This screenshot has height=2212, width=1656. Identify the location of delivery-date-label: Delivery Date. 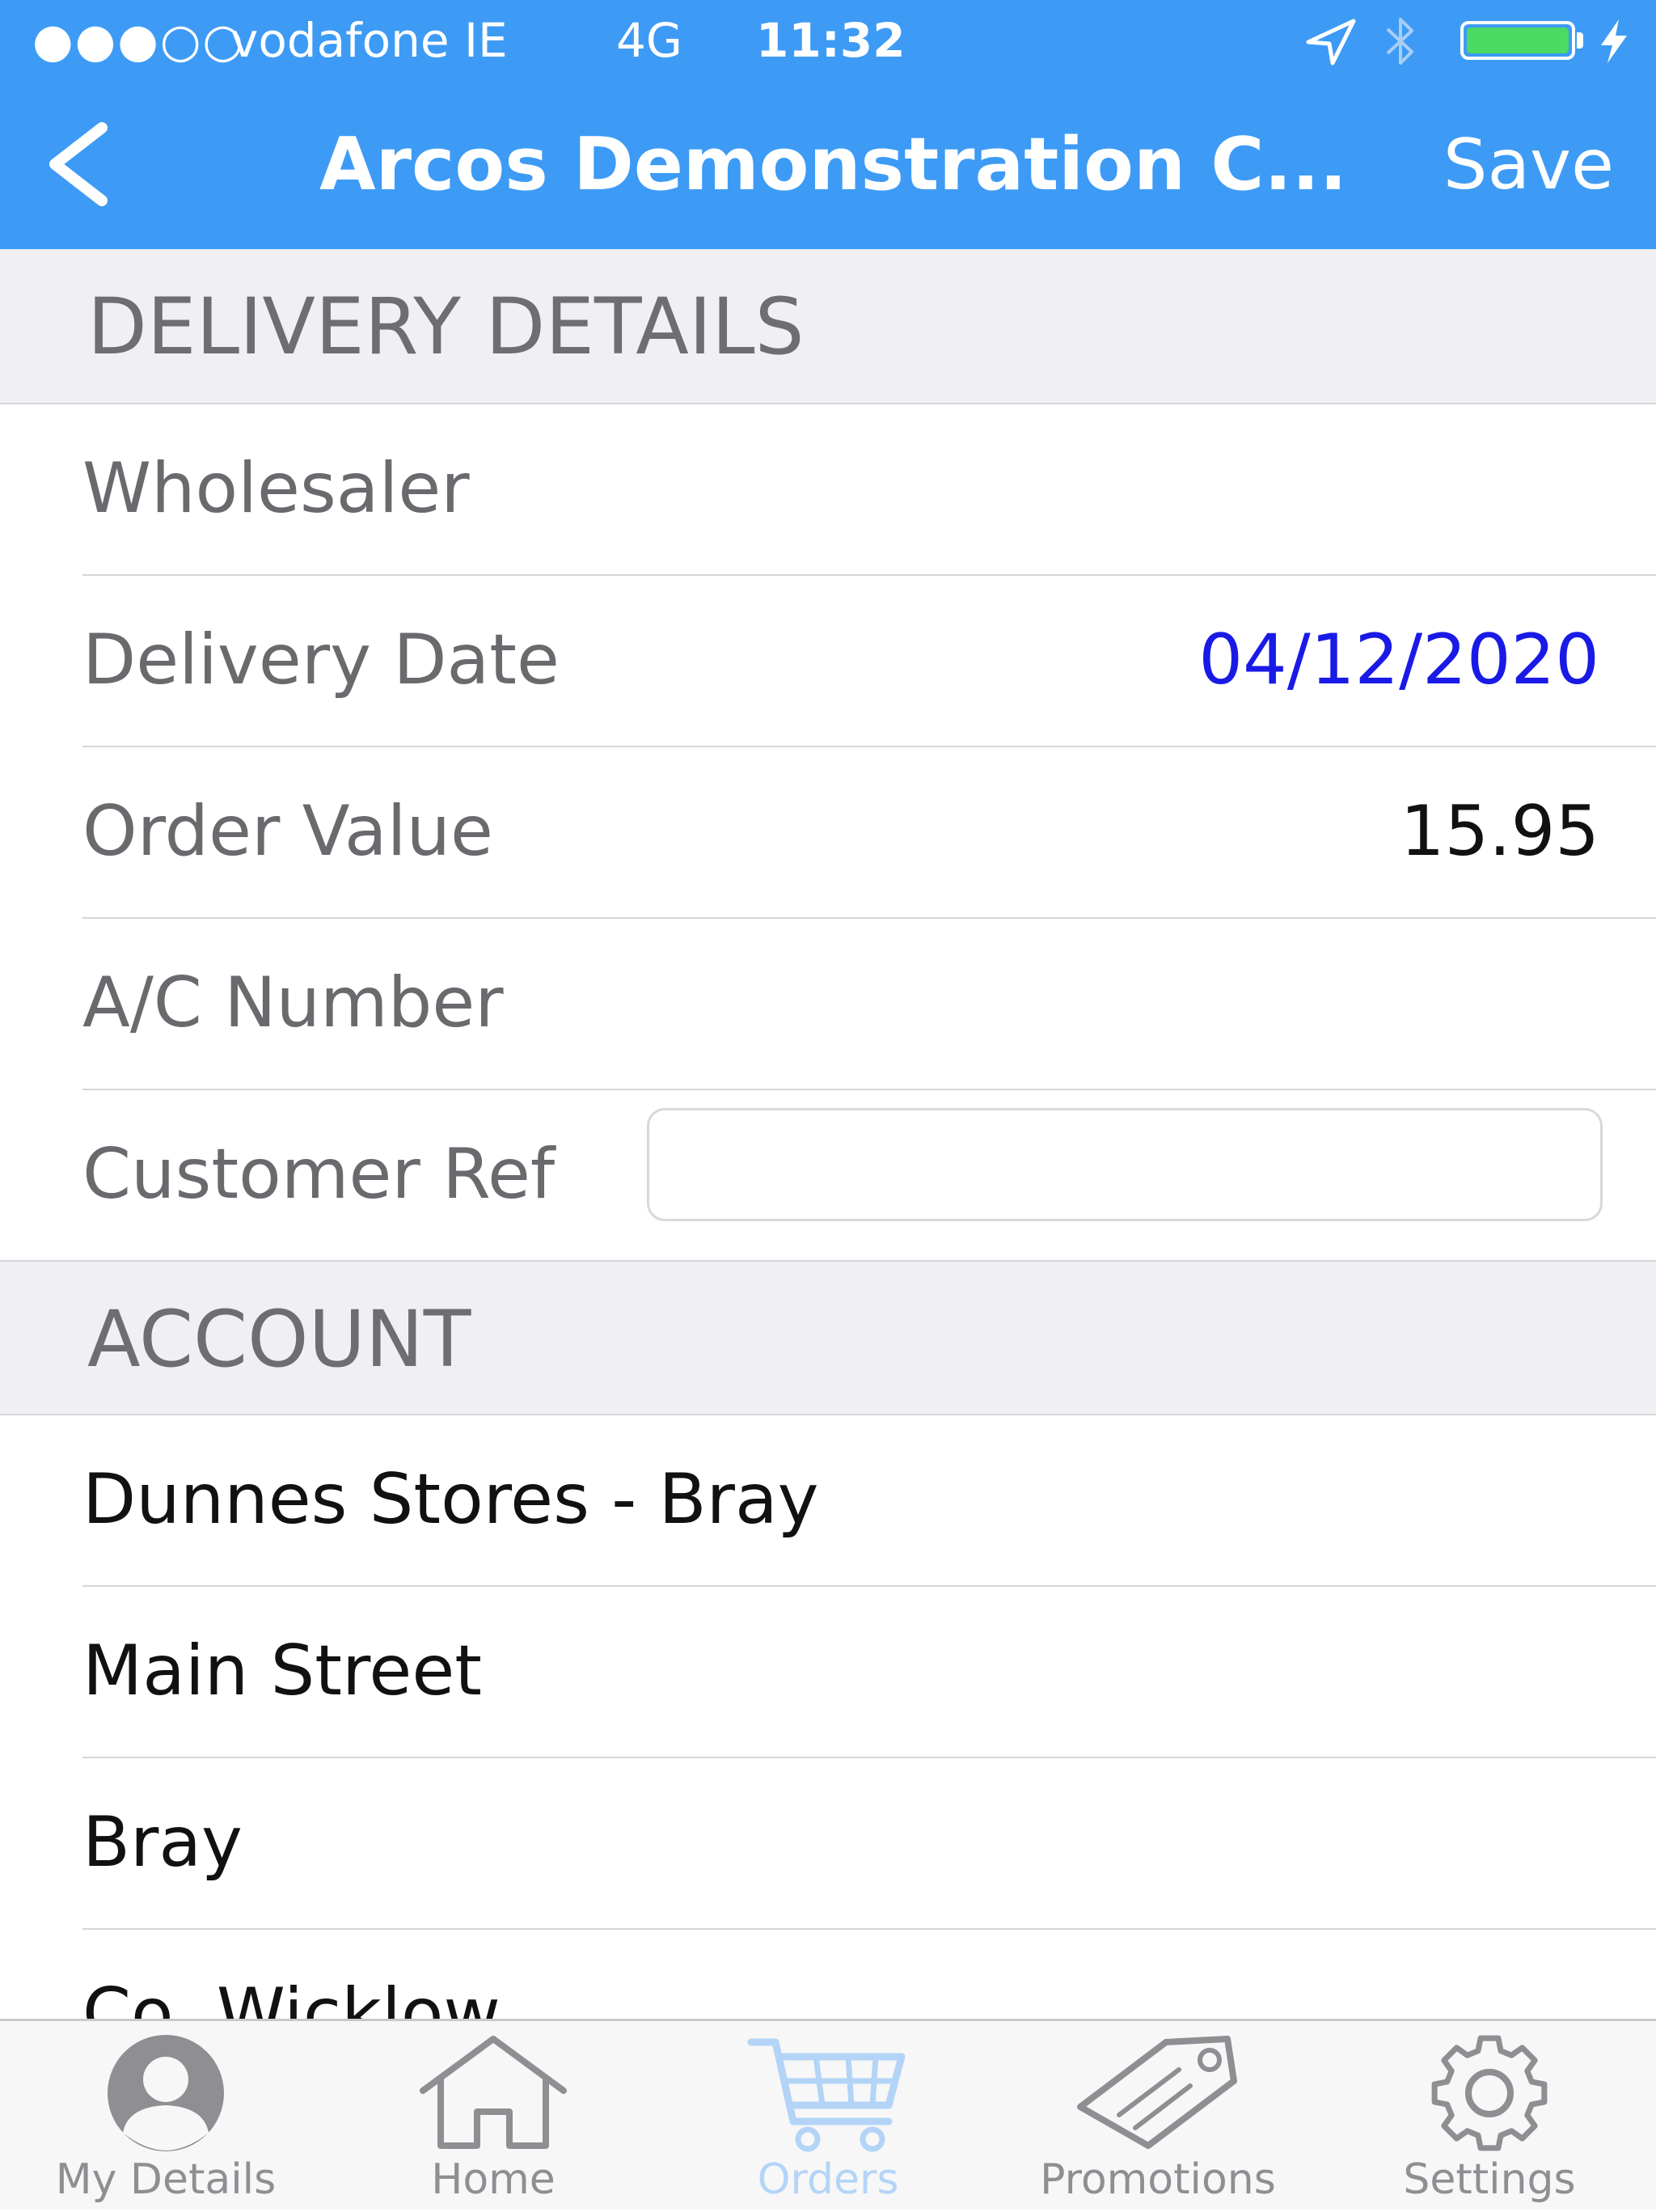
(321, 660).